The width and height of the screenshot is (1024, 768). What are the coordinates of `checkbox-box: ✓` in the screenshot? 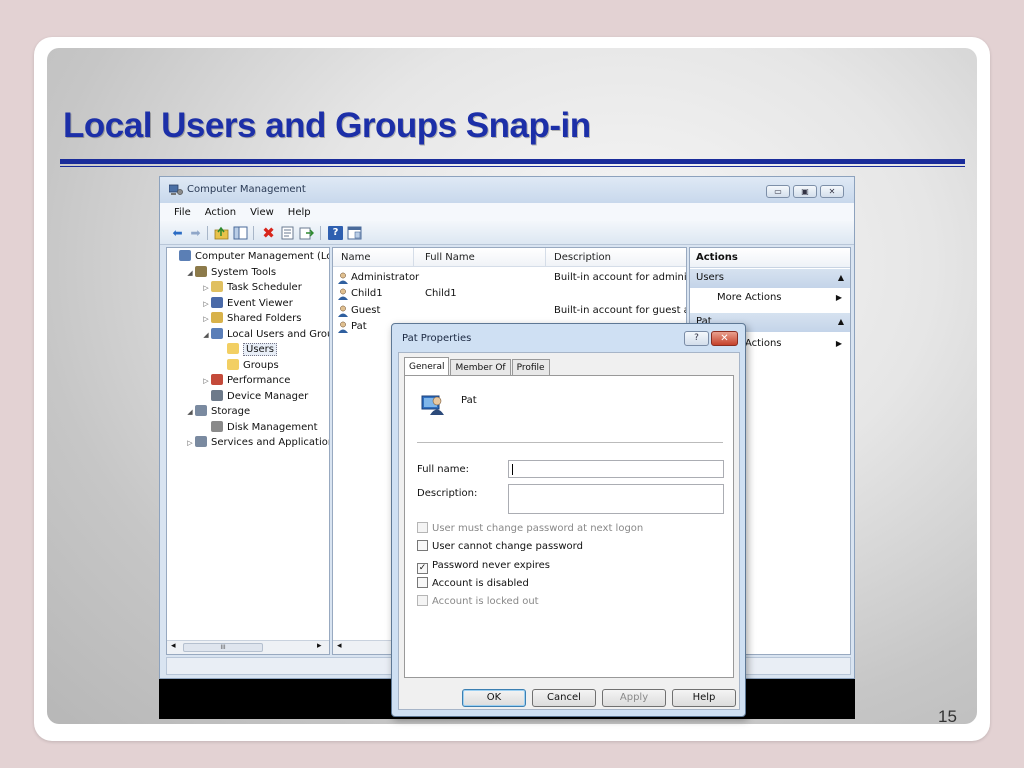 It's located at (422, 568).